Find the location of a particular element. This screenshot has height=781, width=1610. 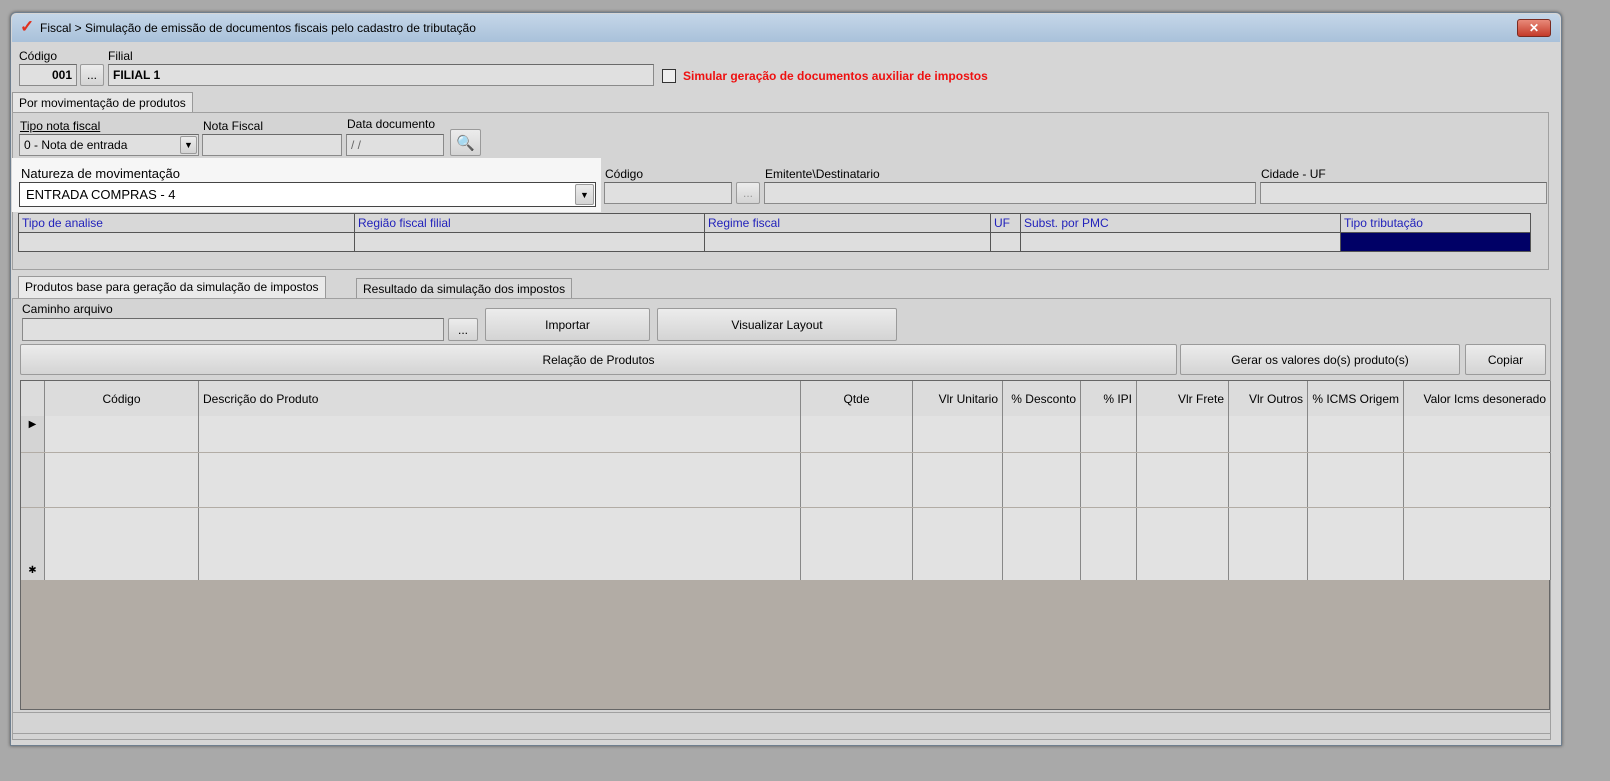

gerar-valores-button: Gerar os valores do(s) produto(s) is located at coordinates (1320, 359).